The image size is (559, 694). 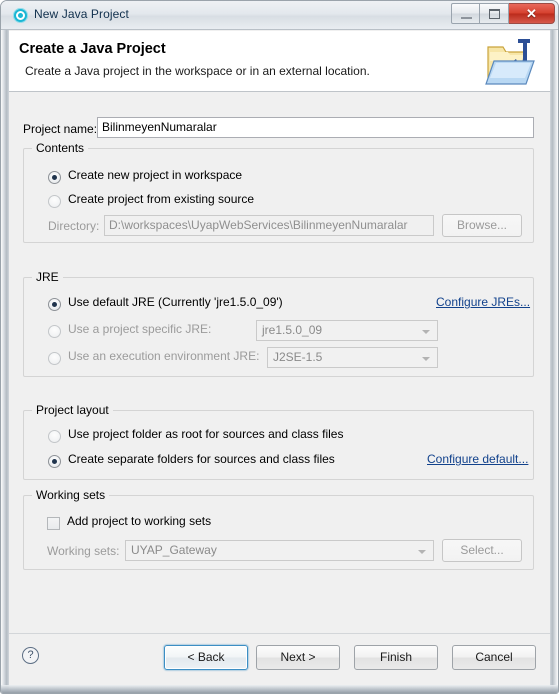 What do you see at coordinates (279, 689) in the screenshot?
I see `window-frame-bottom` at bounding box center [279, 689].